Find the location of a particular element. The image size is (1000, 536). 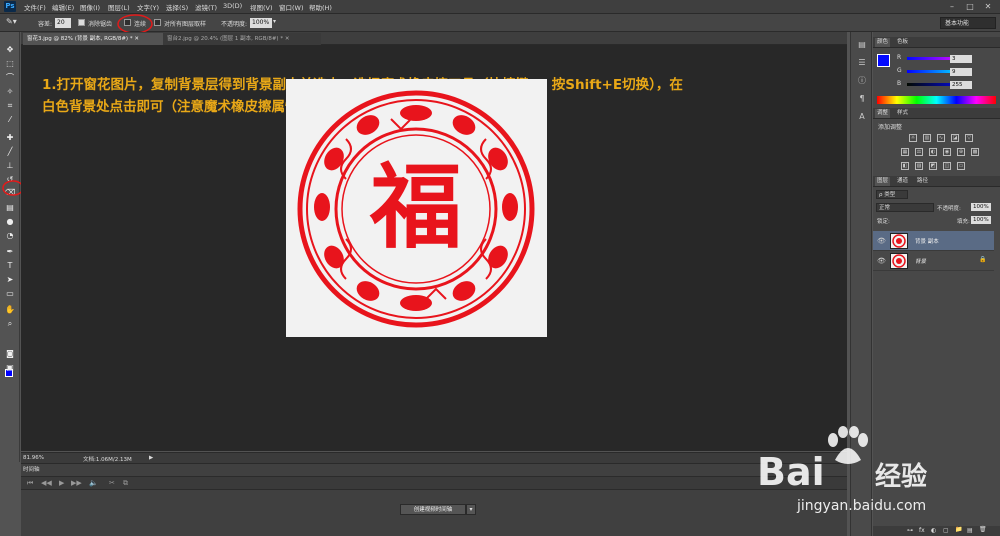

color-foreground-swatch is located at coordinates (883, 60).